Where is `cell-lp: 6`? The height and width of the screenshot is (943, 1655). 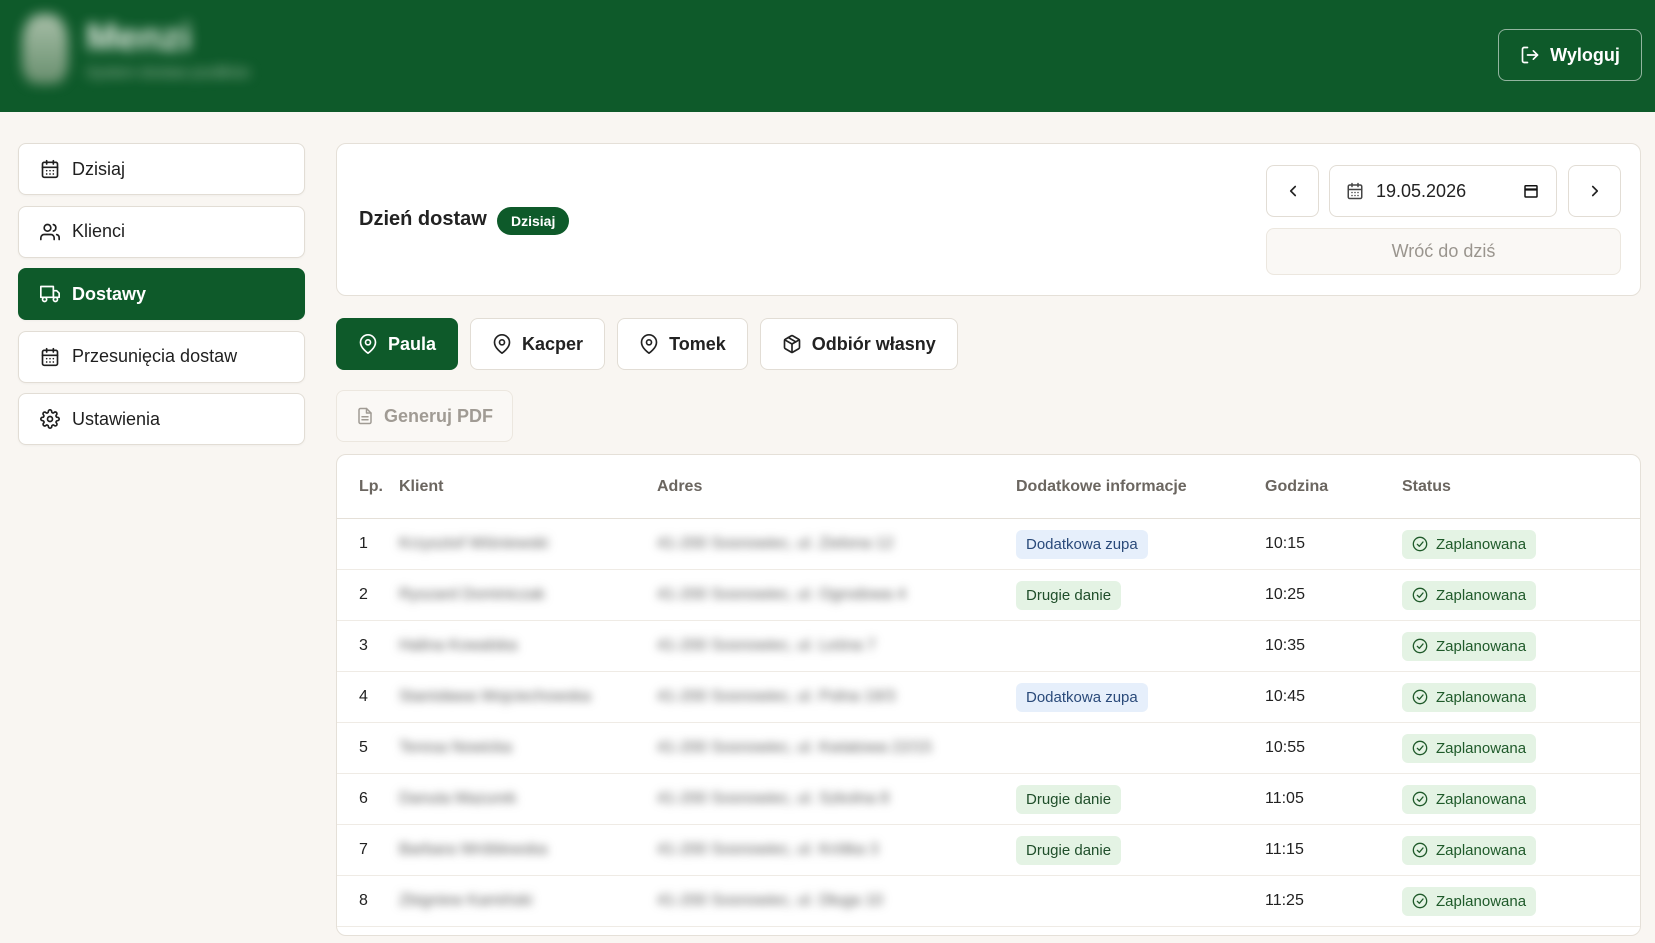
cell-lp: 6 is located at coordinates (363, 798).